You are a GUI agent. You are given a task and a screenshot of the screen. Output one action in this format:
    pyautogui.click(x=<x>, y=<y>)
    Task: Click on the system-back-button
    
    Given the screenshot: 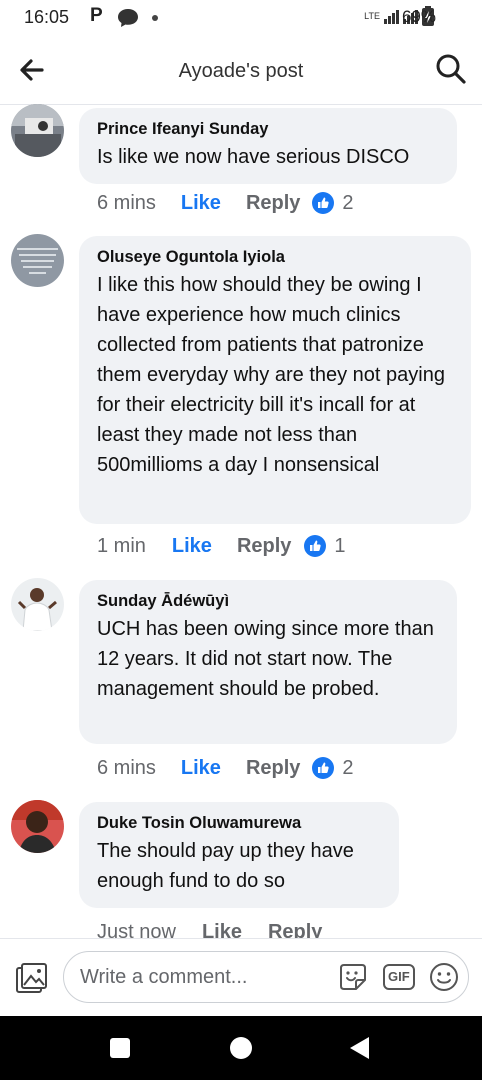 What is the action you would take?
    pyautogui.click(x=359, y=1048)
    